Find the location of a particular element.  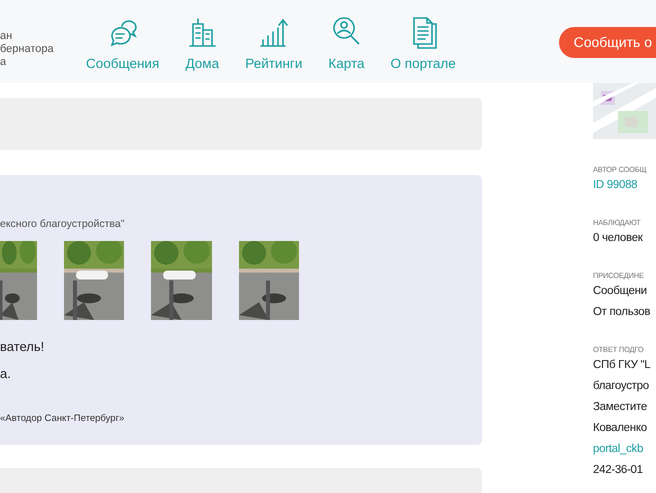

field-value: Заместите is located at coordinates (620, 407).